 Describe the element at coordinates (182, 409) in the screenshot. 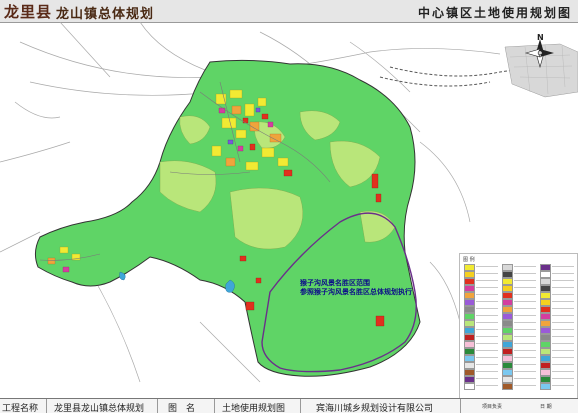

I see `drawing-label: 图 名` at that location.